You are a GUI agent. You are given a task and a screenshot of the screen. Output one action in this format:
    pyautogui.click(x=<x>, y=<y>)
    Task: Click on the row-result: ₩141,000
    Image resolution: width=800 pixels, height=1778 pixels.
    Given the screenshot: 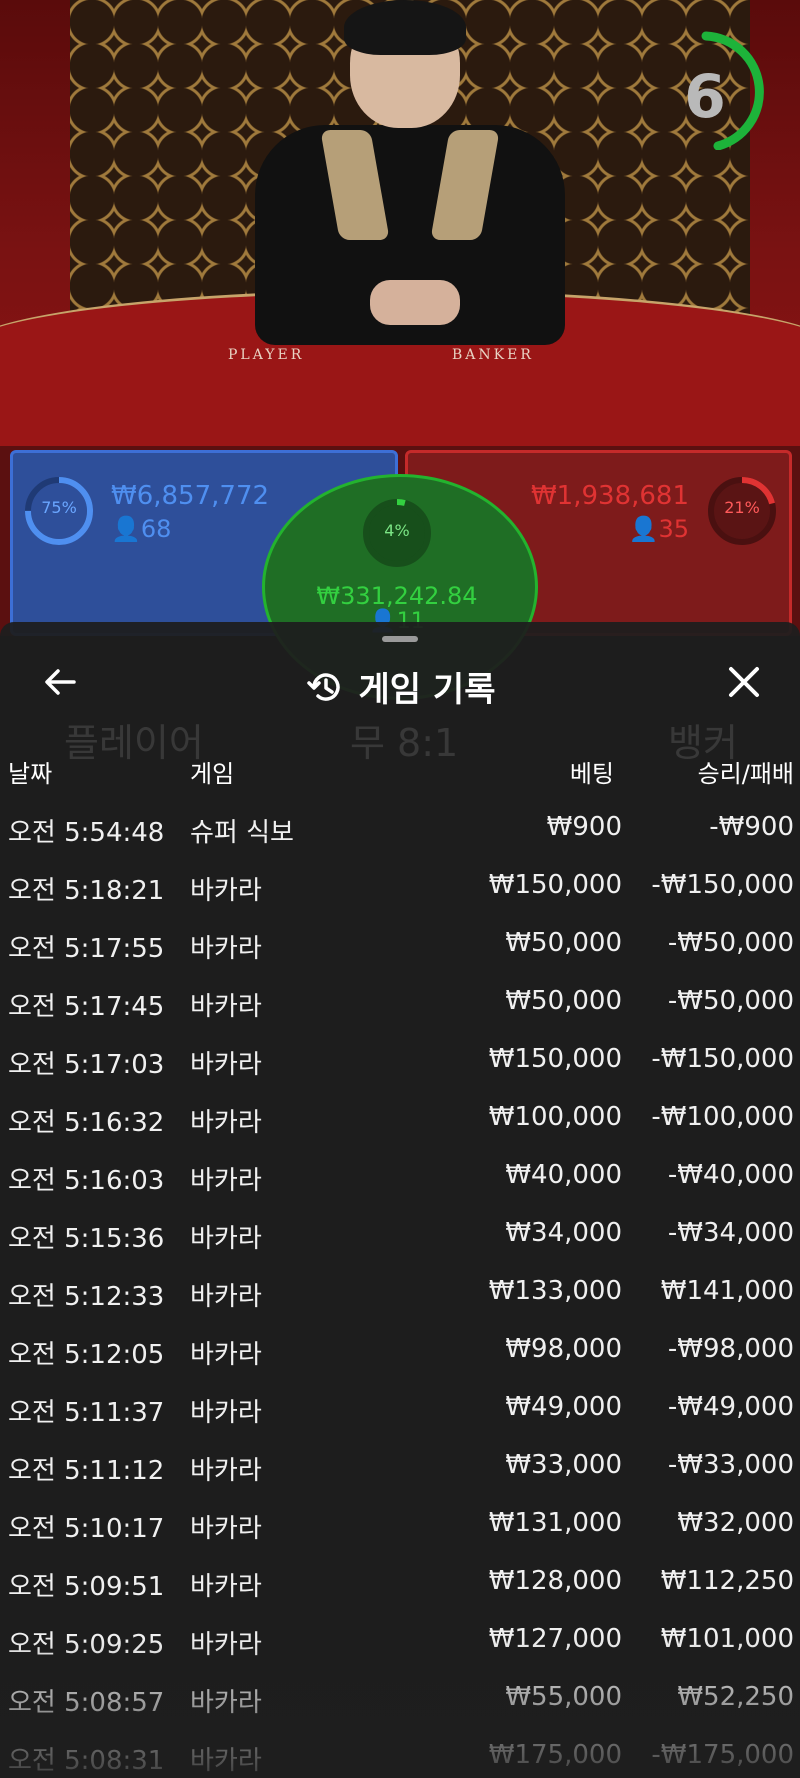 What is the action you would take?
    pyautogui.click(x=727, y=1291)
    